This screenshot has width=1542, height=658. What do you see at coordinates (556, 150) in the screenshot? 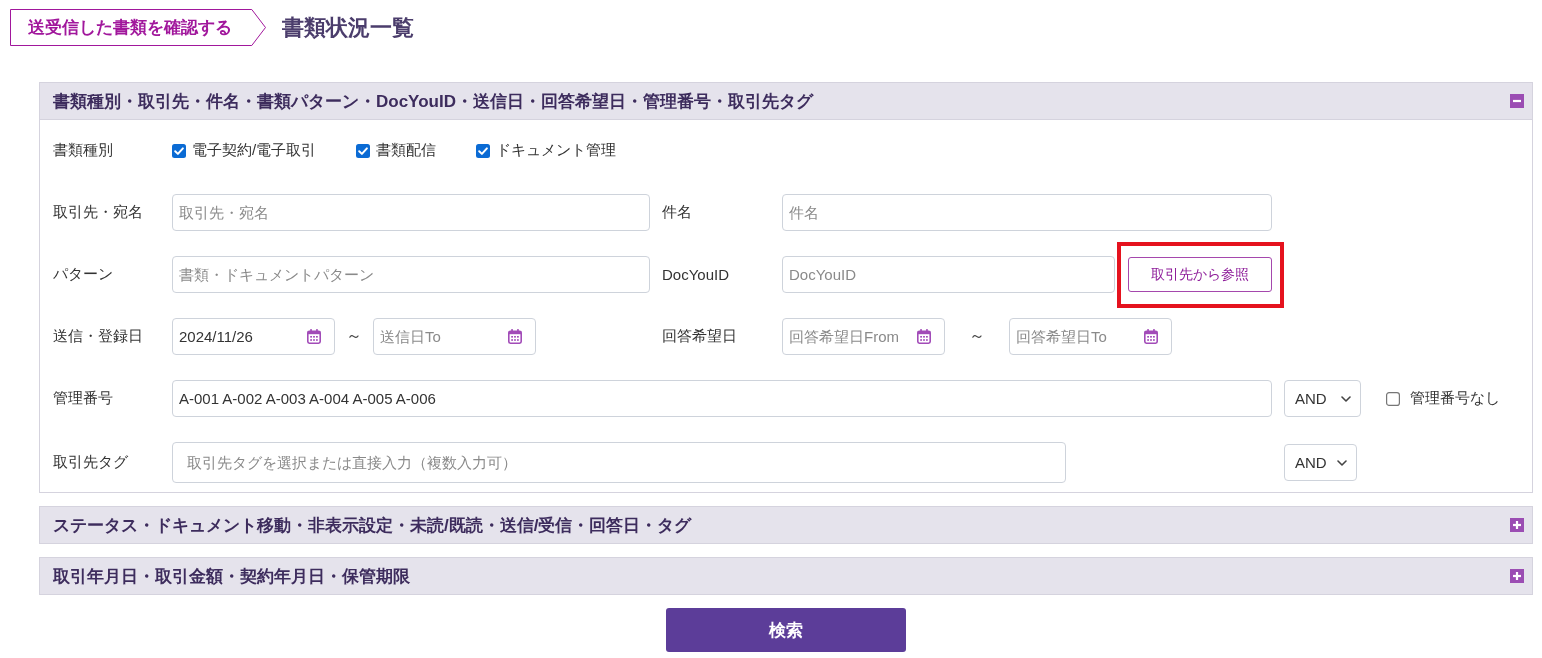
I see `checkbox-label: ドキュメント管理` at bounding box center [556, 150].